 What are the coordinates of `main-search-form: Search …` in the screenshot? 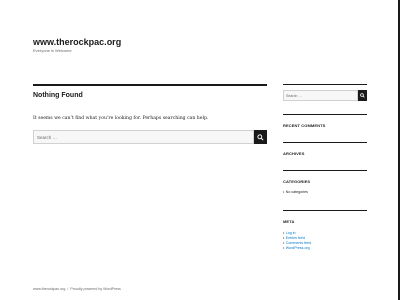 It's located at (150, 137).